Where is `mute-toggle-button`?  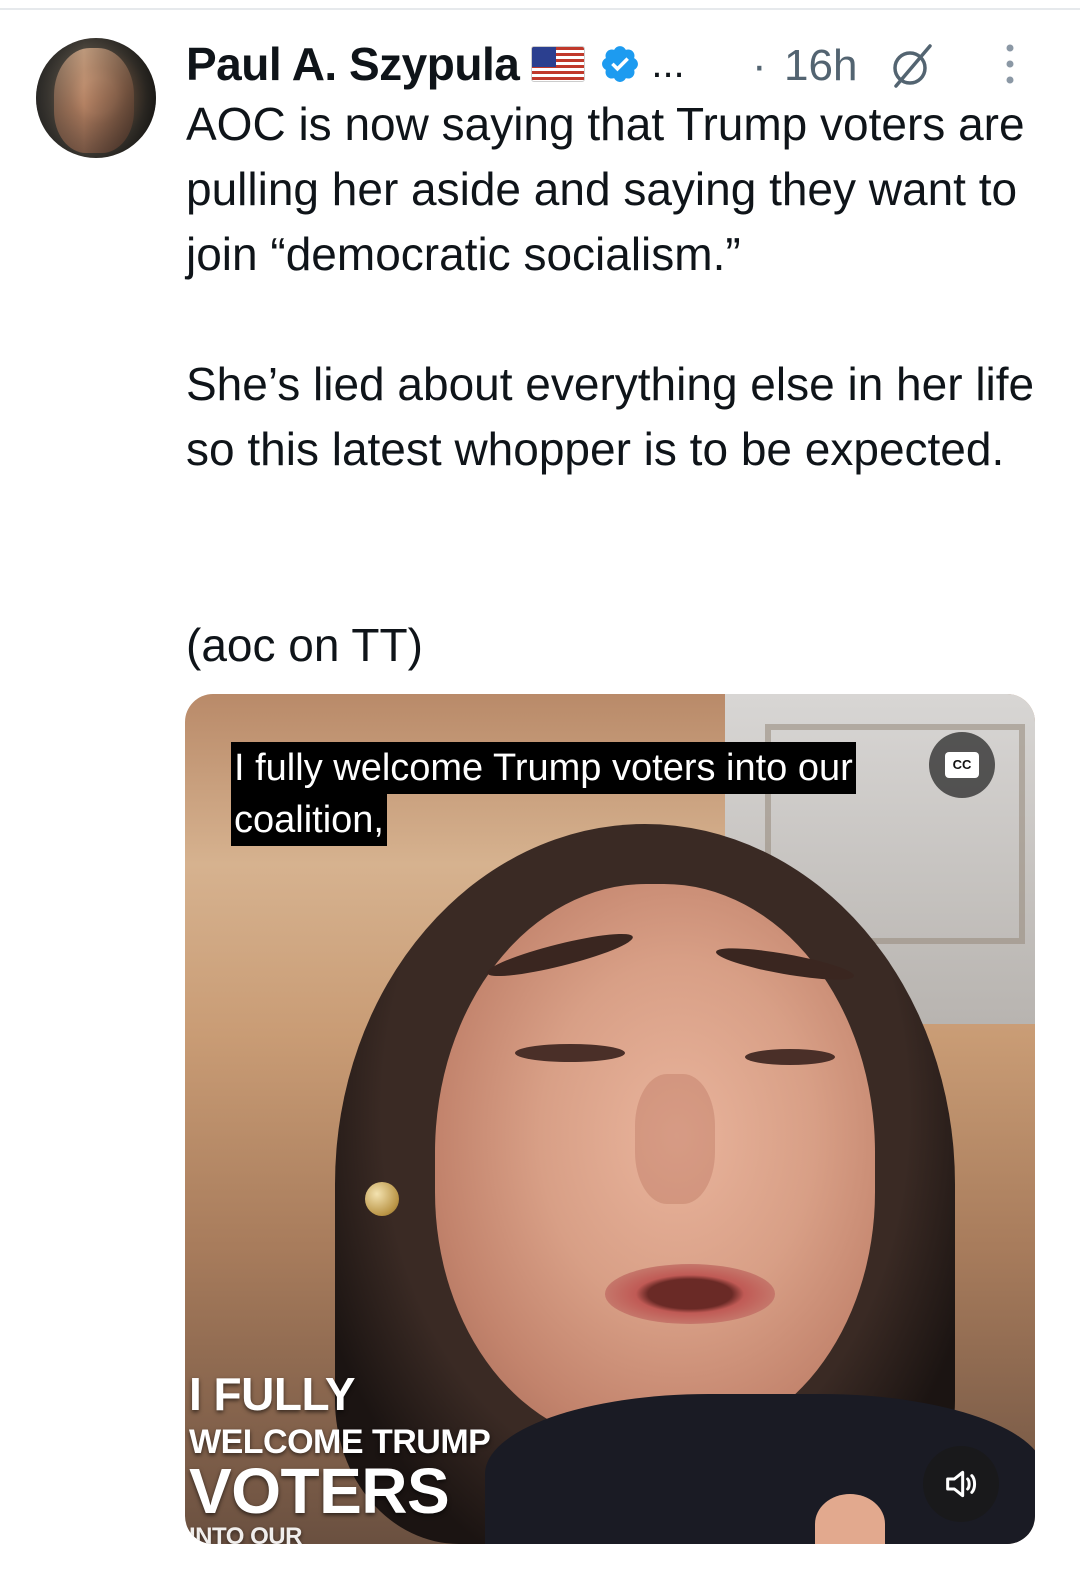 mute-toggle-button is located at coordinates (961, 1484).